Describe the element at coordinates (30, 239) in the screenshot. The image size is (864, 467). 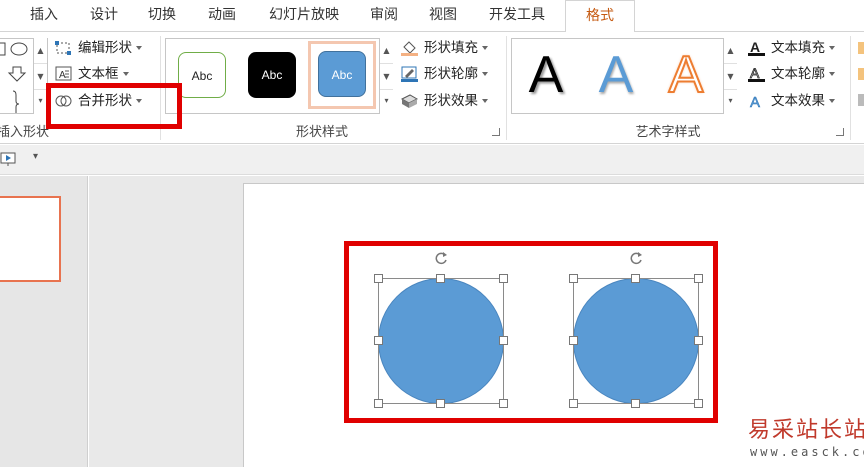
I see `slide-thumbnail` at that location.